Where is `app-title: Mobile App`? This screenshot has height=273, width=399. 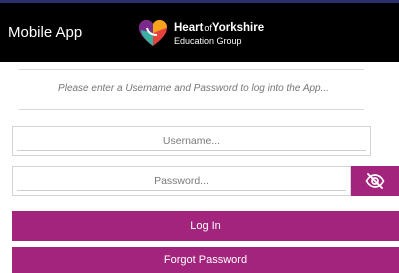 app-title: Mobile App is located at coordinates (45, 32).